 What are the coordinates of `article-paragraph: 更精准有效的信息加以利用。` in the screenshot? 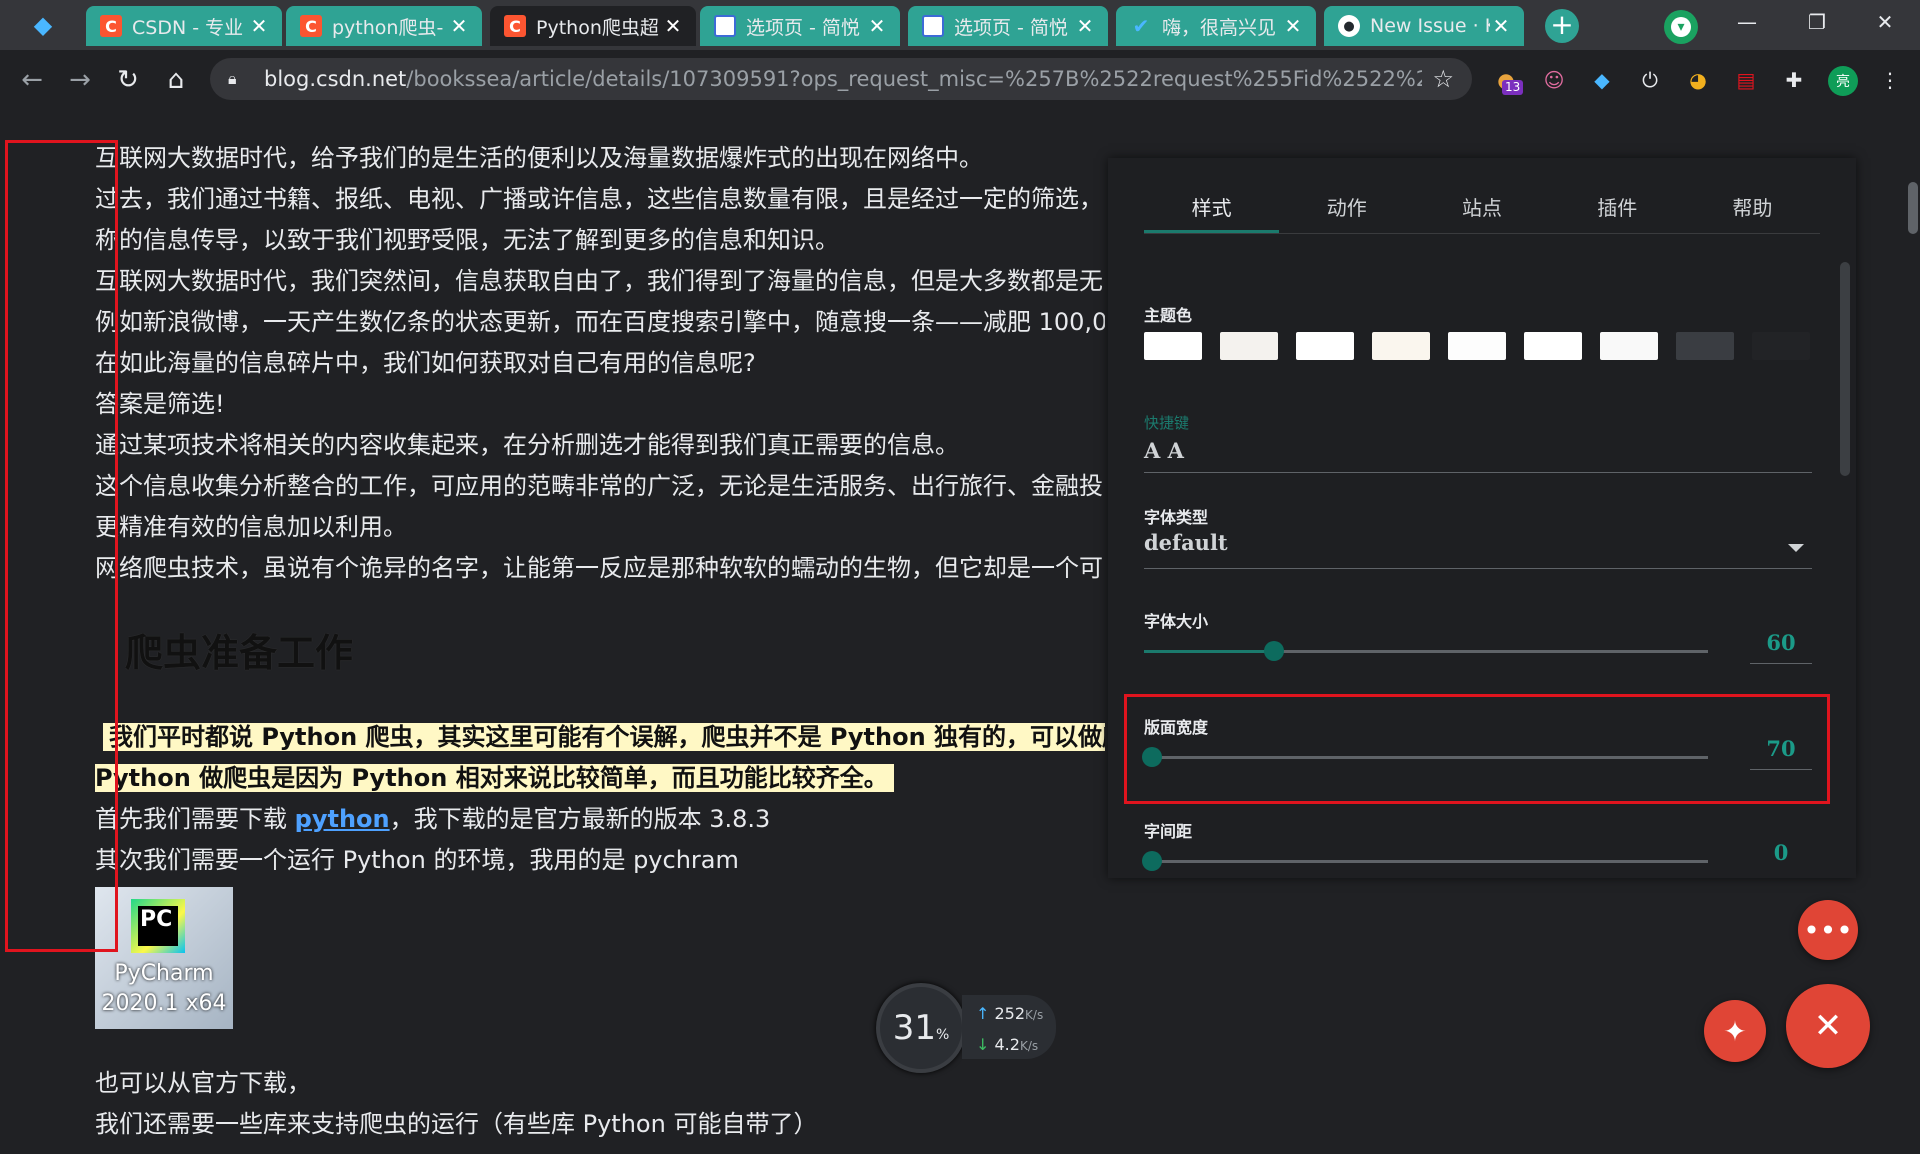 It's located at (251, 527).